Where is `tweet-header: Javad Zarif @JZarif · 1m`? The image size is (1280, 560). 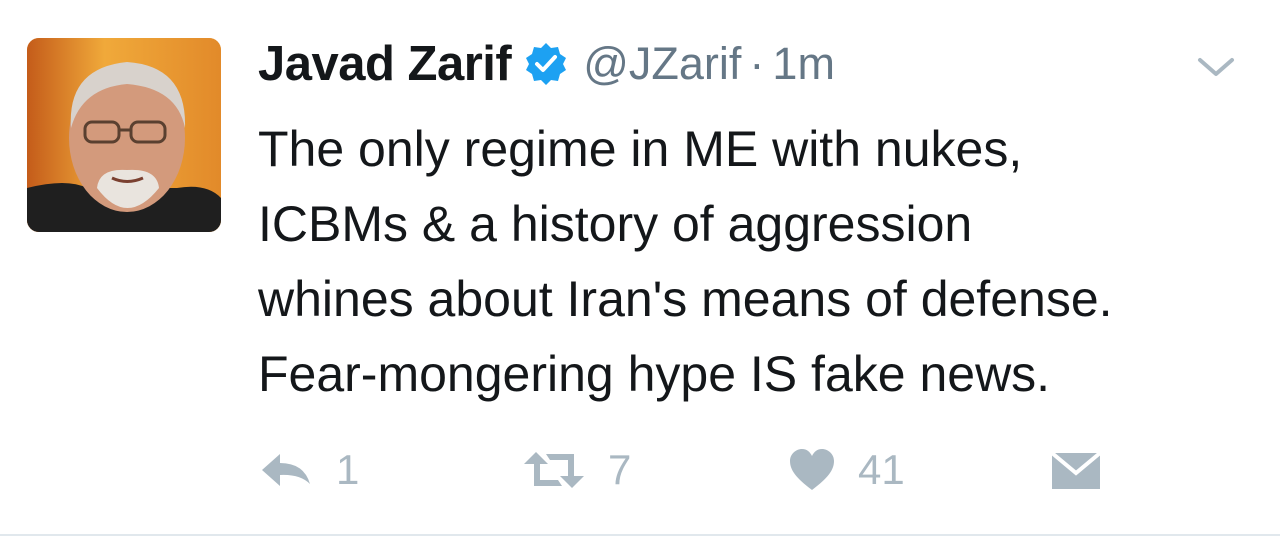
tweet-header: Javad Zarif @JZarif · 1m is located at coordinates (546, 64).